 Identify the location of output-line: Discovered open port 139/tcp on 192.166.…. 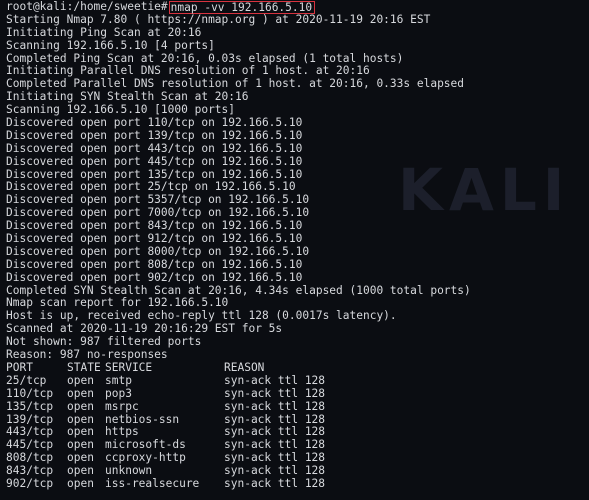
(154, 135).